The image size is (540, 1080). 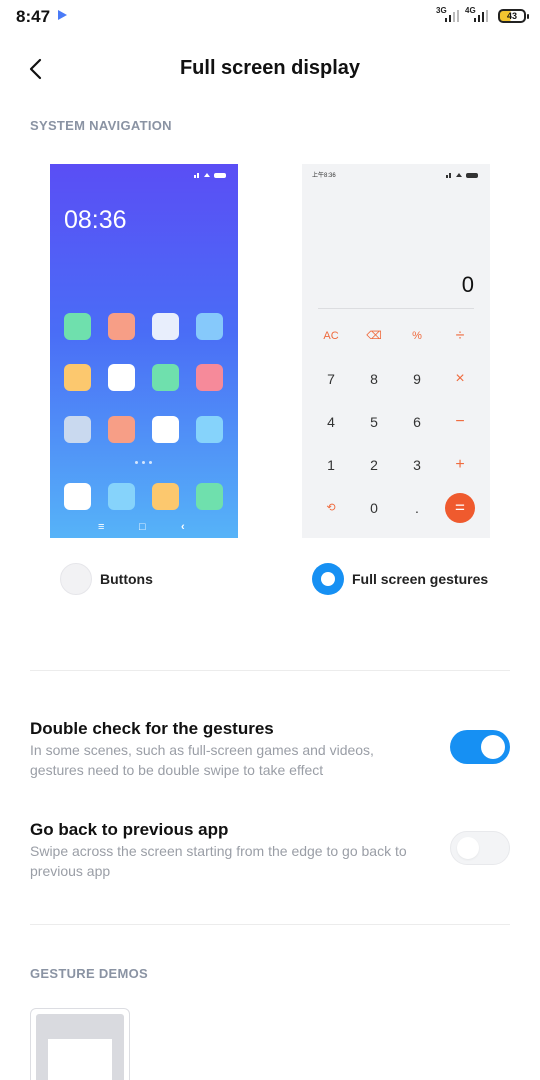 I want to click on demo-phone-frame, so click(x=80, y=1047).